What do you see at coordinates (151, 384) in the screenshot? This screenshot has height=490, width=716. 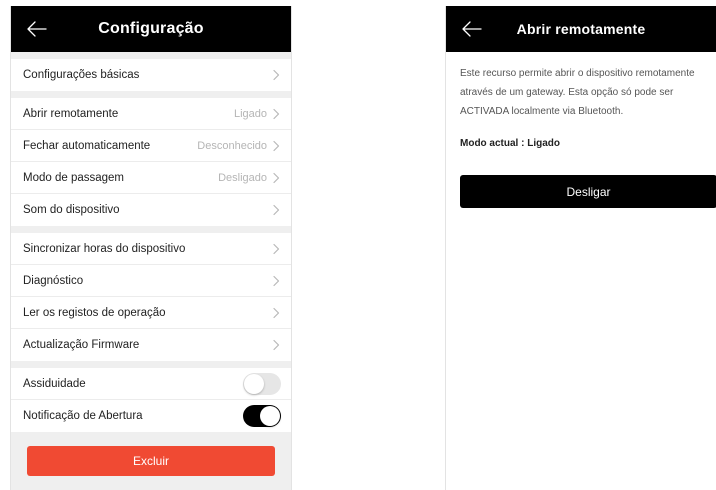 I see `toggle-row-attendance: Assiduidade` at bounding box center [151, 384].